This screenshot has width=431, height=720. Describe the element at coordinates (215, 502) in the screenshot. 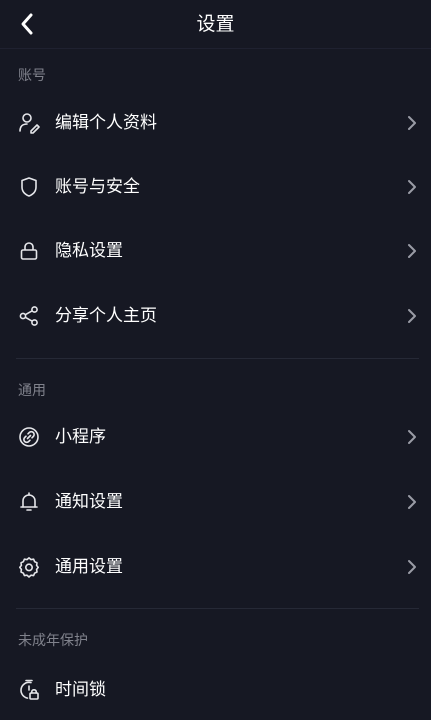

I see `menu-item-notification-settings: 通知设置` at that location.